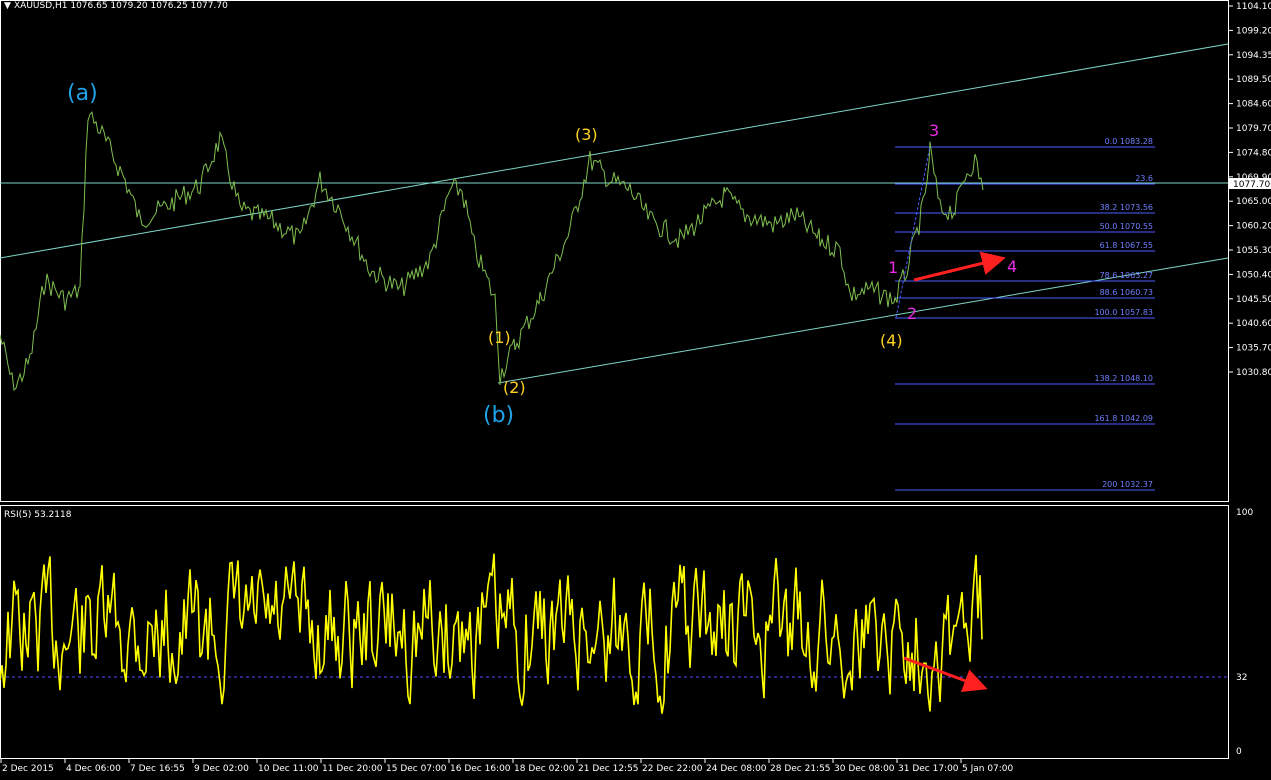 The image size is (1271, 780). I want to click on fib-level-label: 78.6 1063.27, so click(1126, 275).